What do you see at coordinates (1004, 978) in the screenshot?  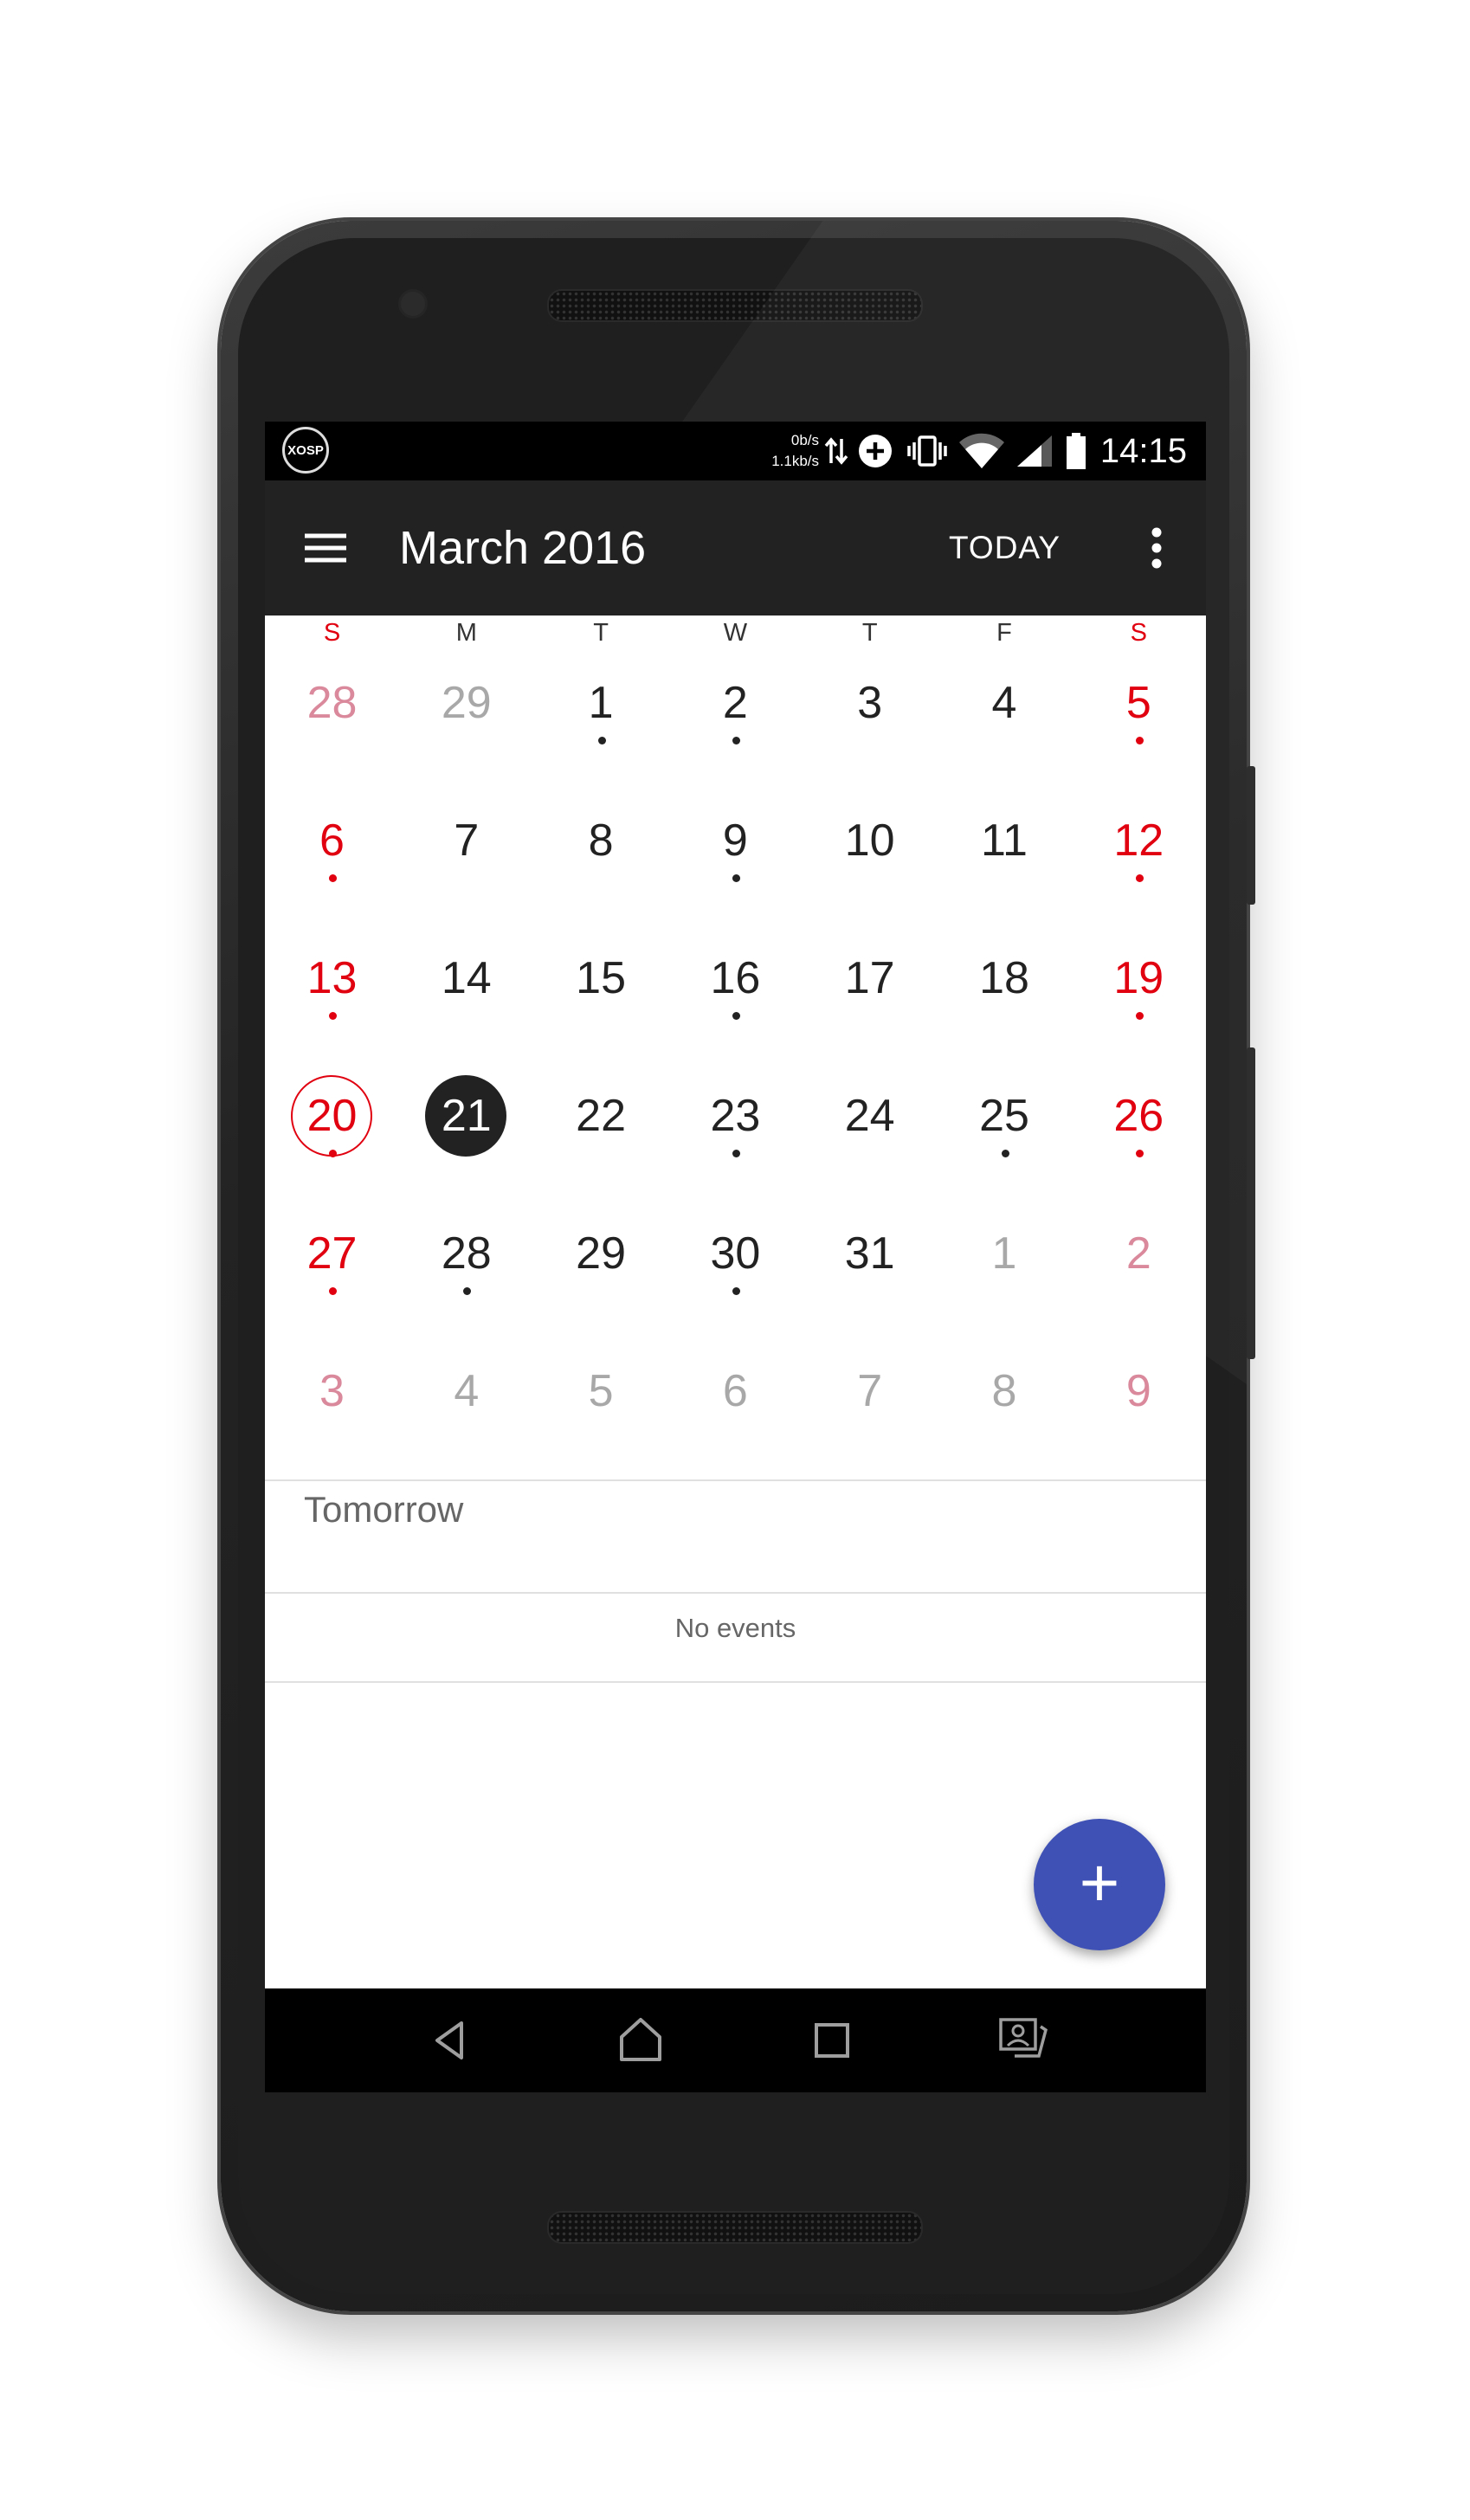 I see `day-number: 18` at bounding box center [1004, 978].